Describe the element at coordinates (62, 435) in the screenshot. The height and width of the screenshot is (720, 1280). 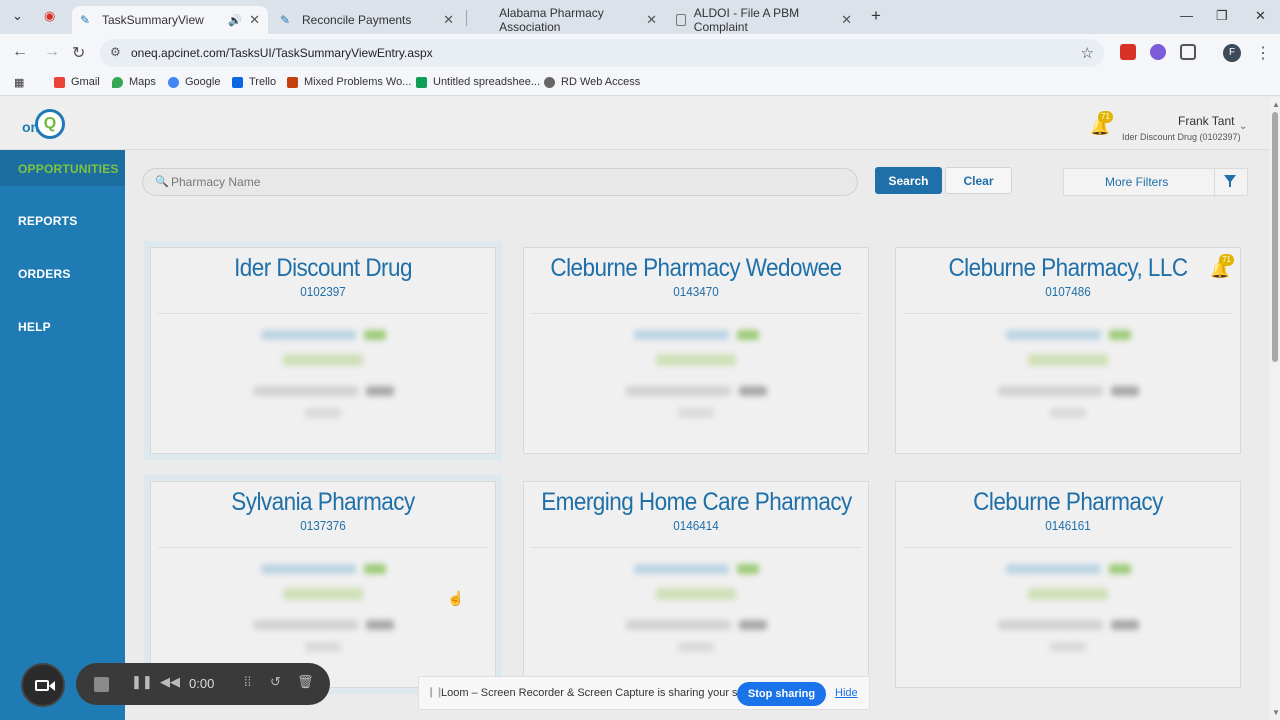
I see `sidebar: OPPORTUNITIES REPORTS ORDERS HELP` at that location.